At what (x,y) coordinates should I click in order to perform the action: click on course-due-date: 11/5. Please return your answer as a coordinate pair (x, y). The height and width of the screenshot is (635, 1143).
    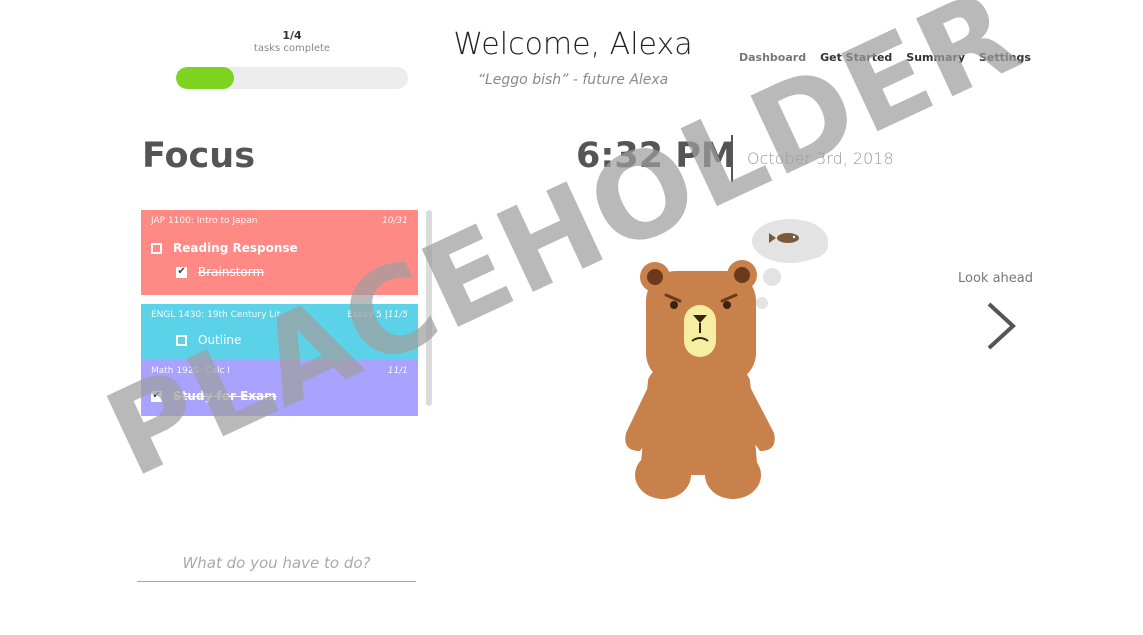
    Looking at the image, I should click on (397, 315).